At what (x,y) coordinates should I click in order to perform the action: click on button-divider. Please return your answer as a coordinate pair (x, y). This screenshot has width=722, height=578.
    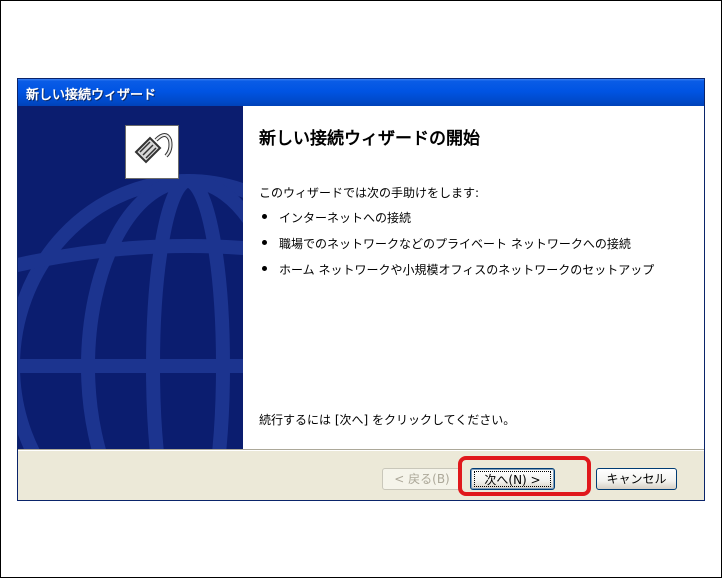
    Looking at the image, I should click on (361, 450).